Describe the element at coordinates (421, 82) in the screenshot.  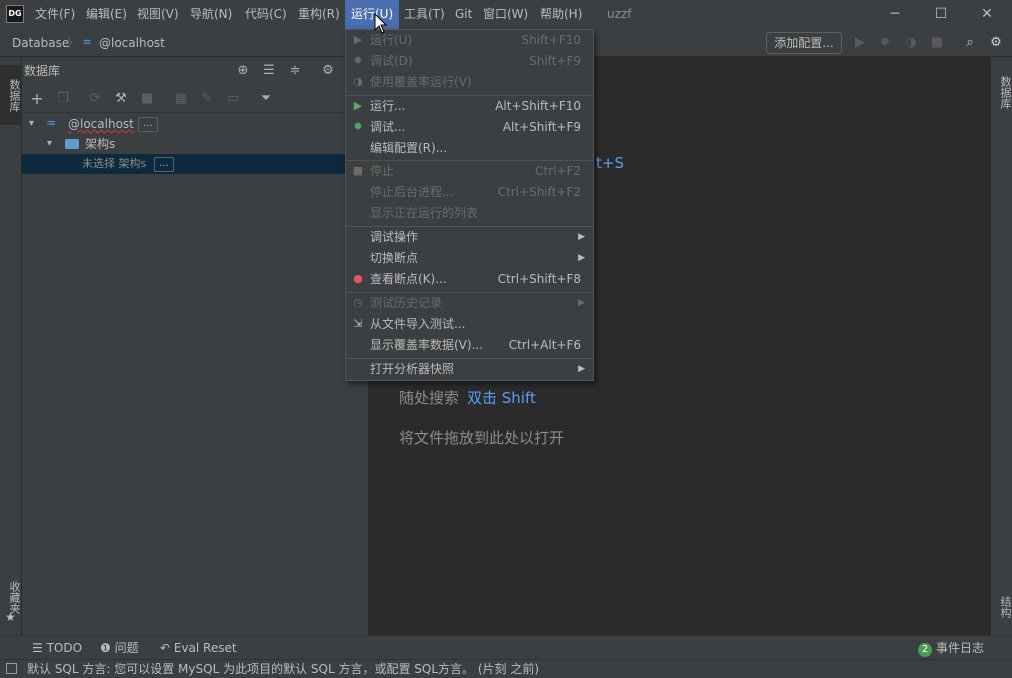
I see `menu-item-label: 使用覆盖率运行(V)` at that location.